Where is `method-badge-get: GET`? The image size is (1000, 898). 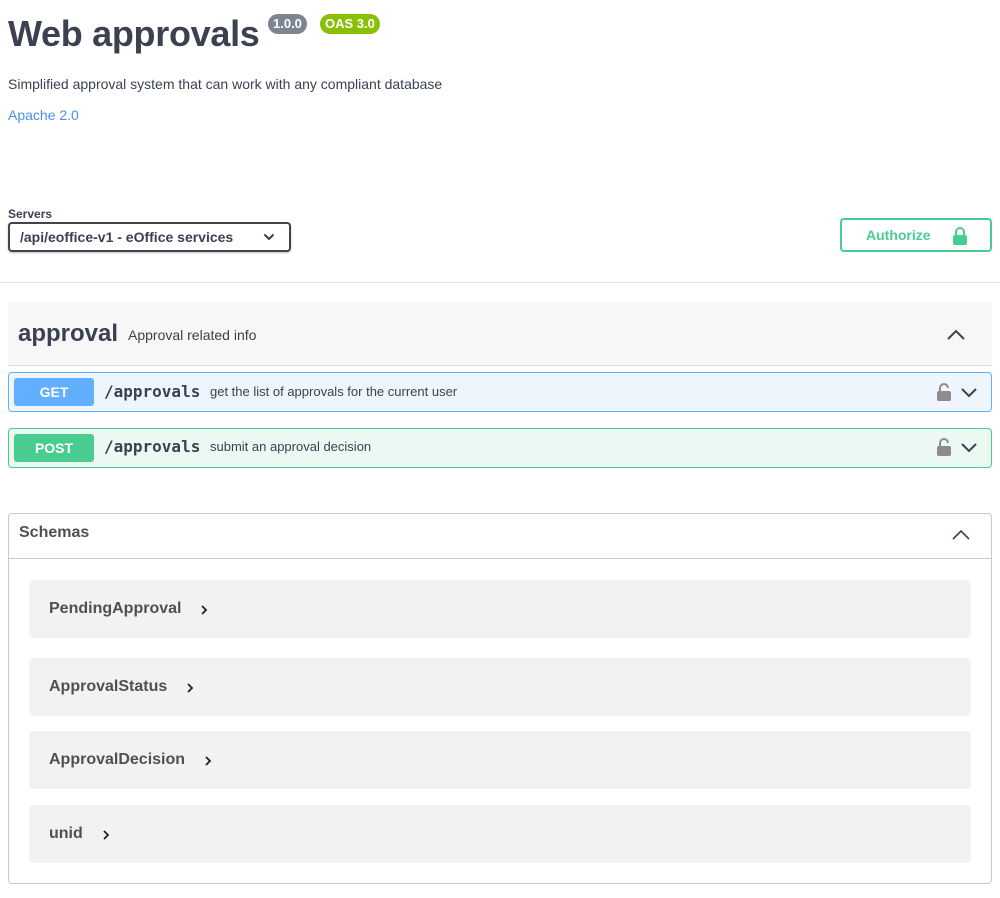 method-badge-get: GET is located at coordinates (54, 392).